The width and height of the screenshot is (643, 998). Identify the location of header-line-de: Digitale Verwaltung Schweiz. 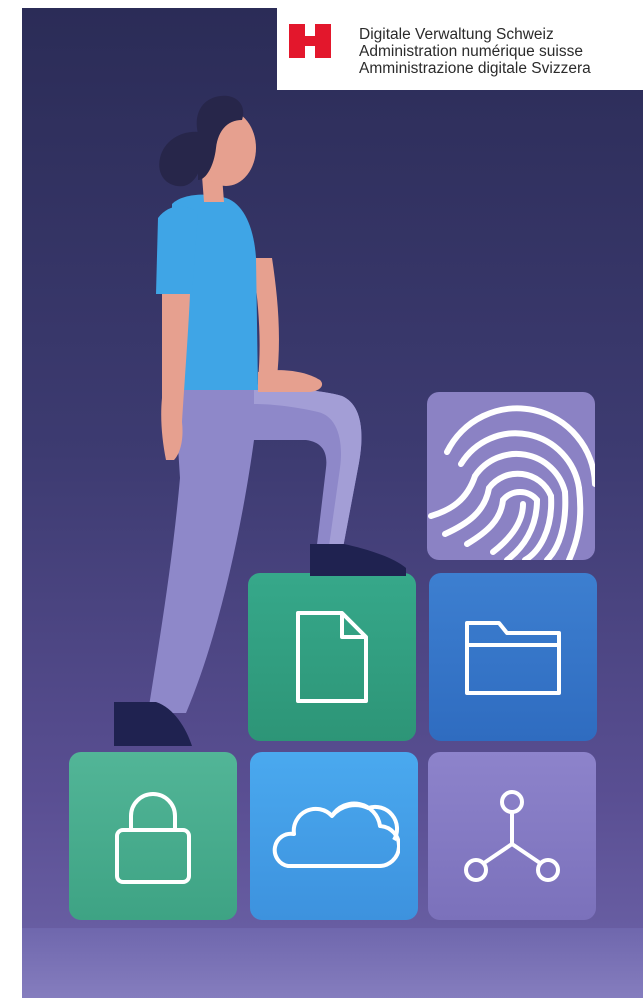
(456, 34).